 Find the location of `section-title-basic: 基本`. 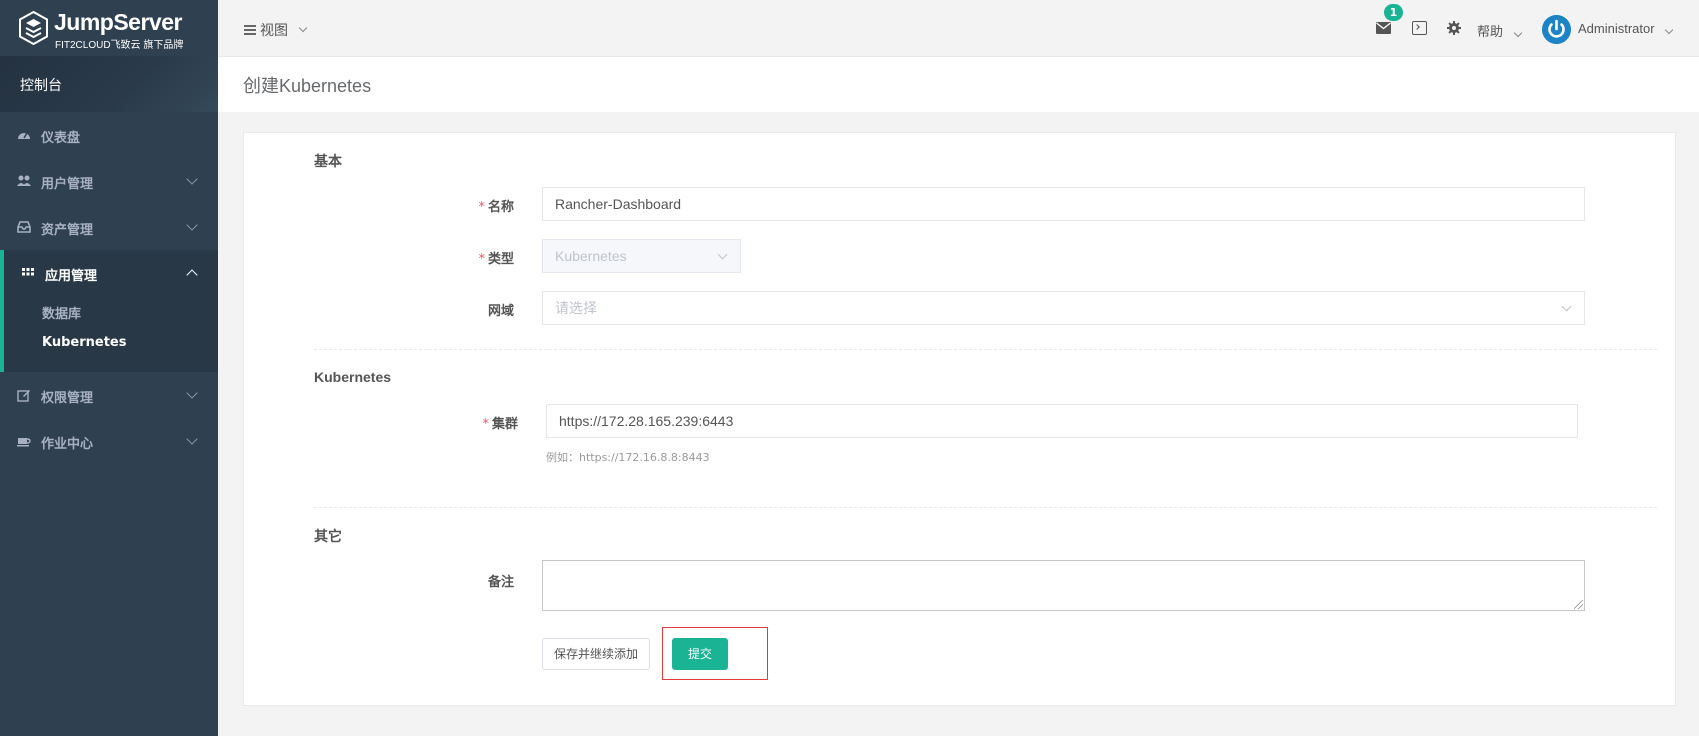

section-title-basic: 基本 is located at coordinates (328, 161).